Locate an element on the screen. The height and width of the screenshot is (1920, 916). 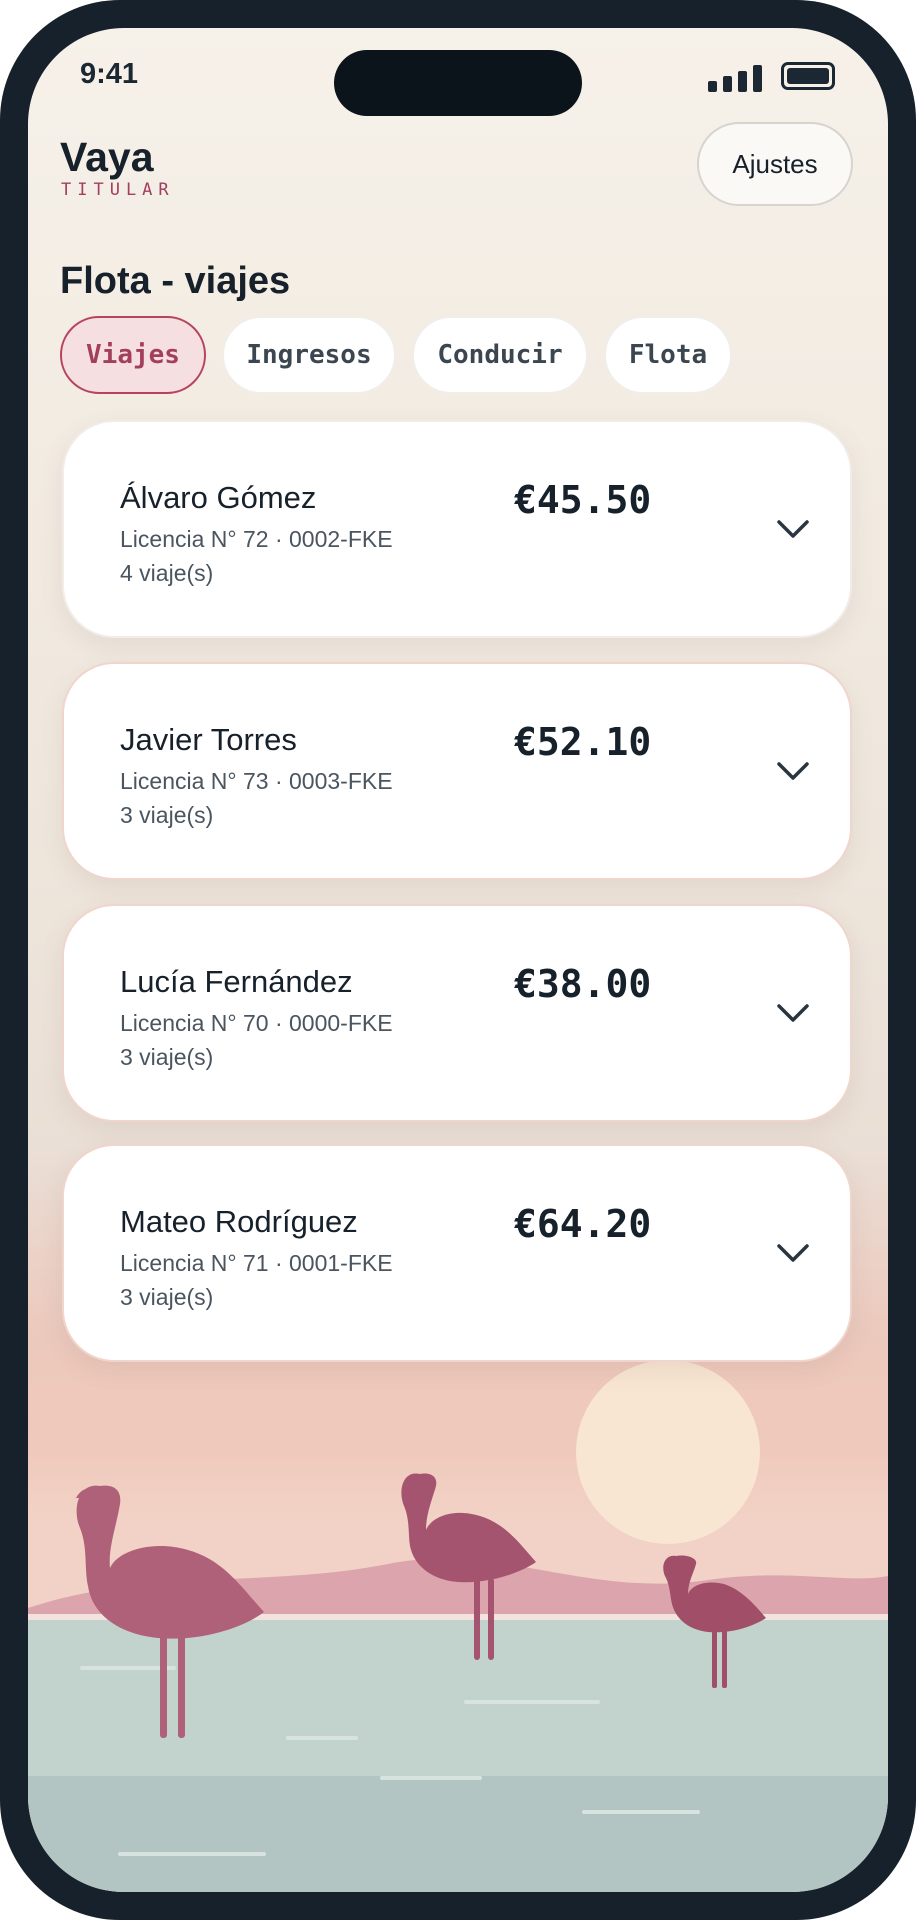
dynamic-island is located at coordinates (458, 83).